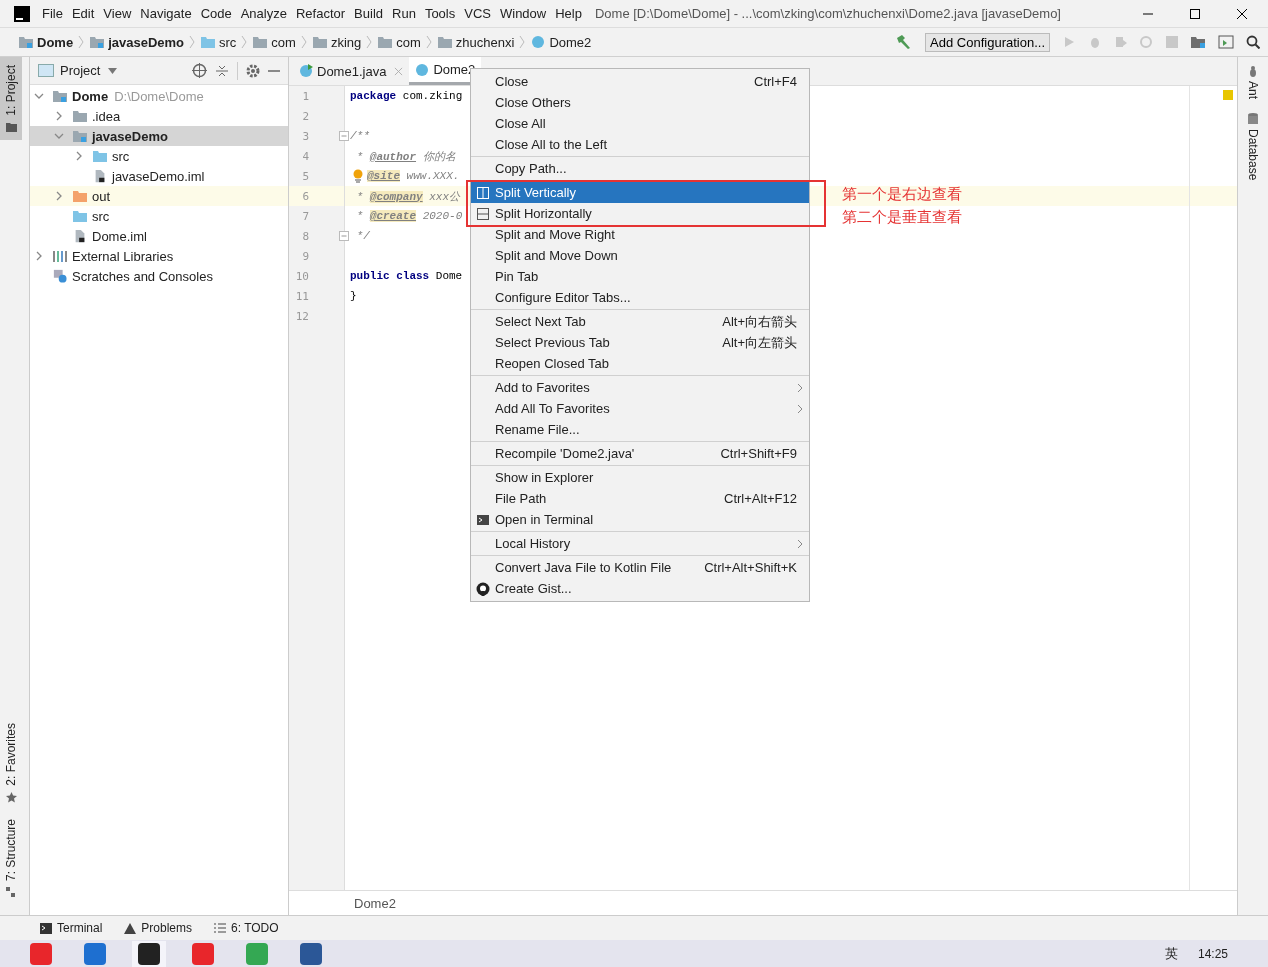  What do you see at coordinates (158, 928) in the screenshot?
I see `tool-window-button: Problems` at bounding box center [158, 928].